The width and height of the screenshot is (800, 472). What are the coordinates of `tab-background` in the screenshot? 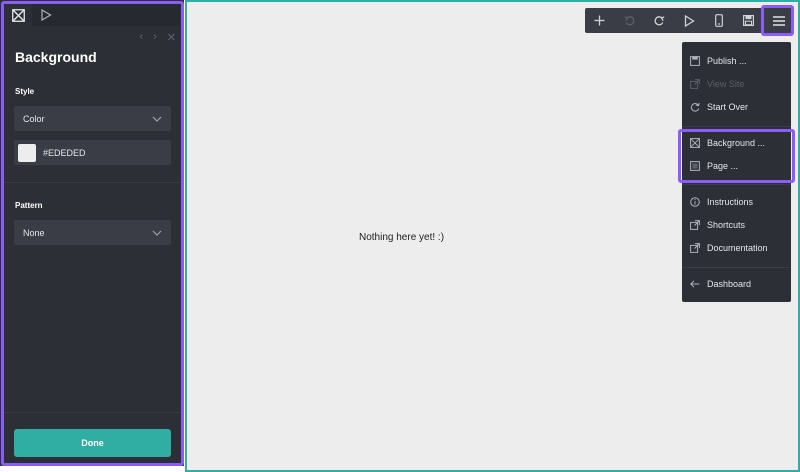 It's located at (18, 15).